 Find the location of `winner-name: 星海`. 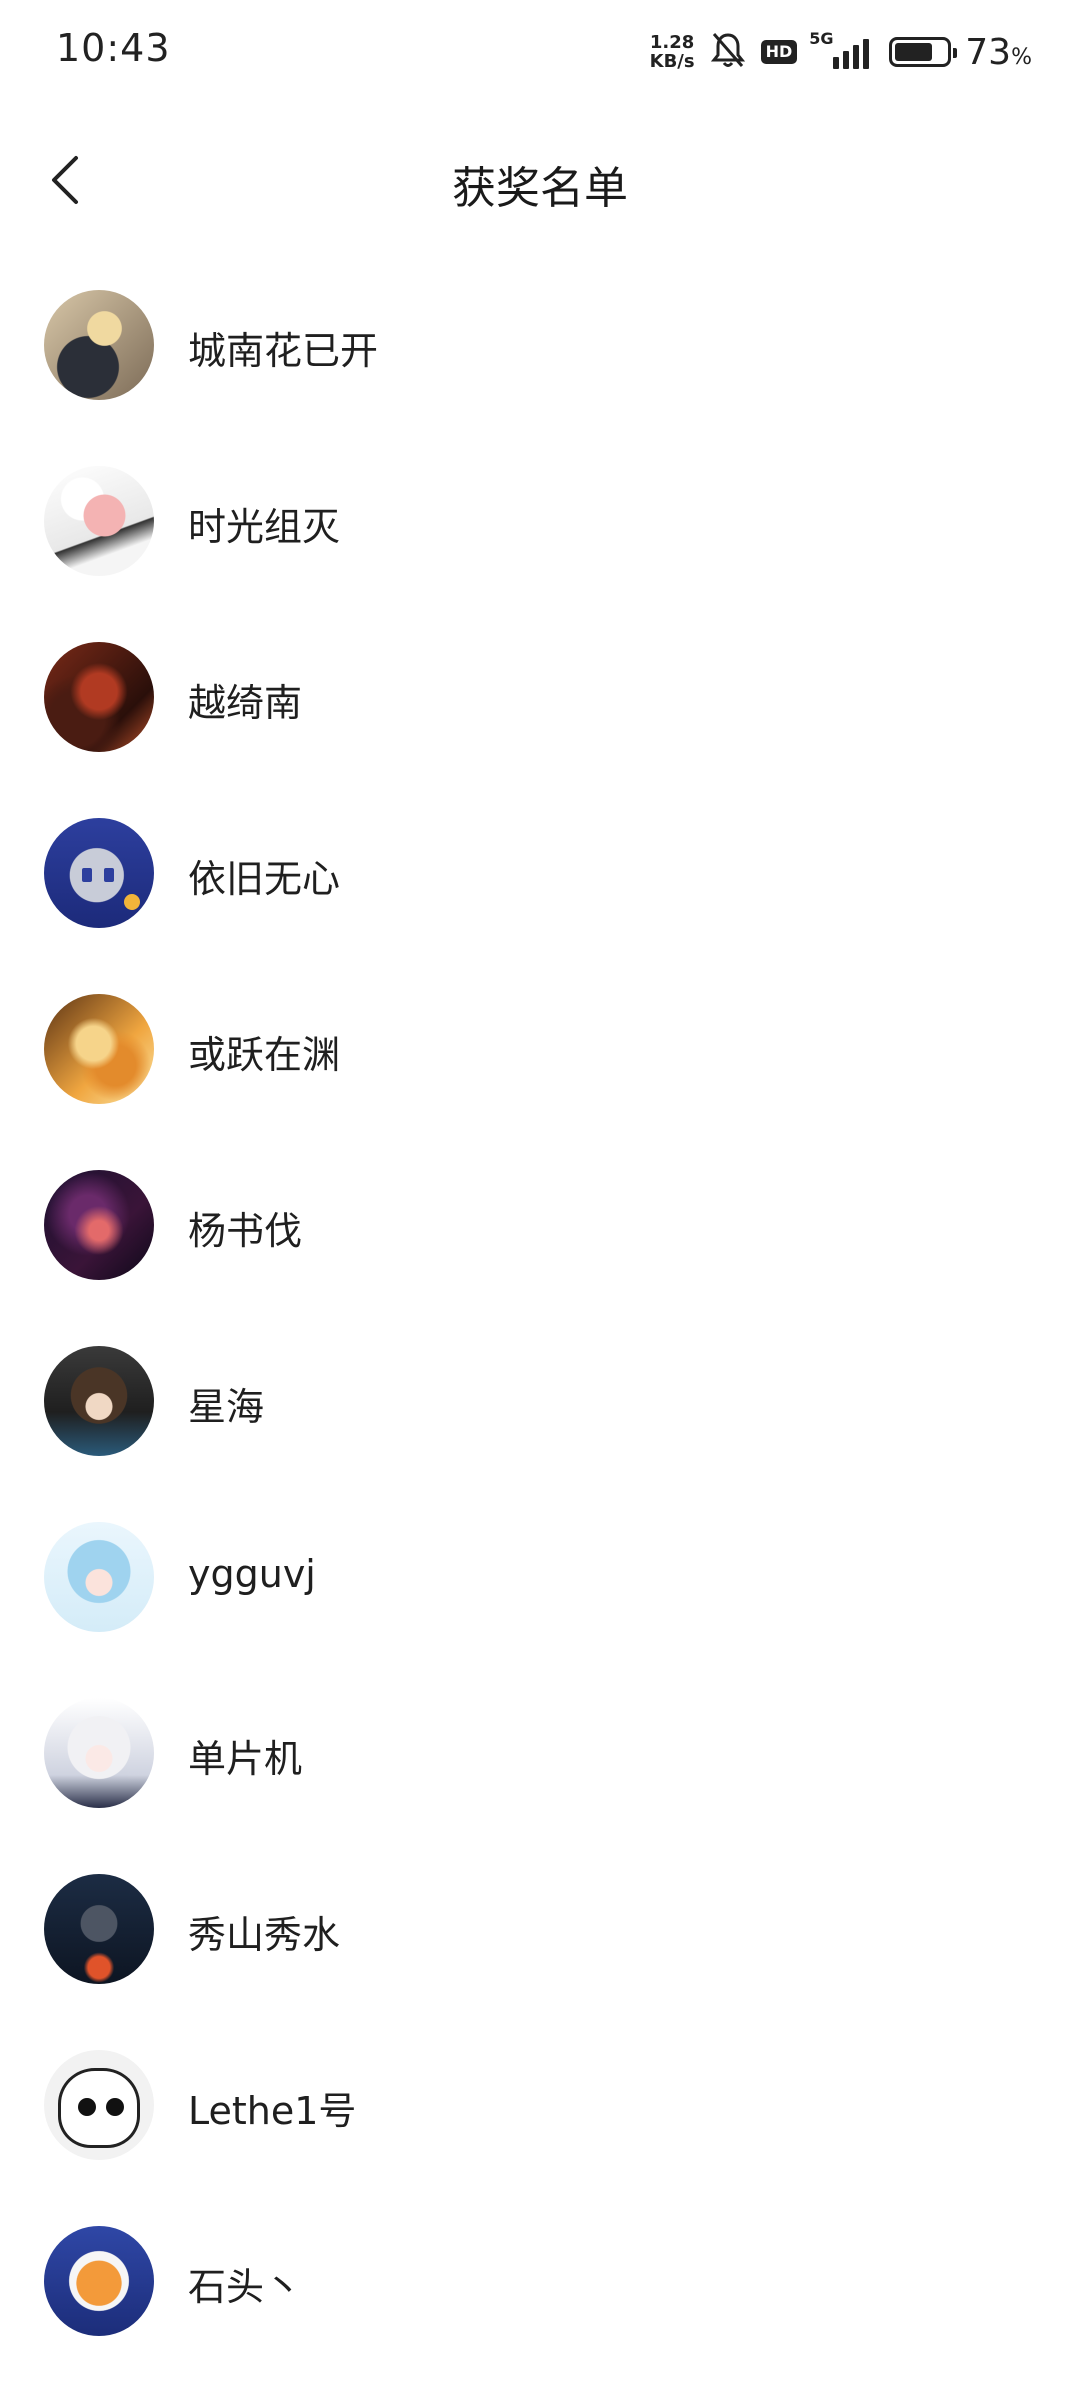

winner-name: 星海 is located at coordinates (226, 1407).